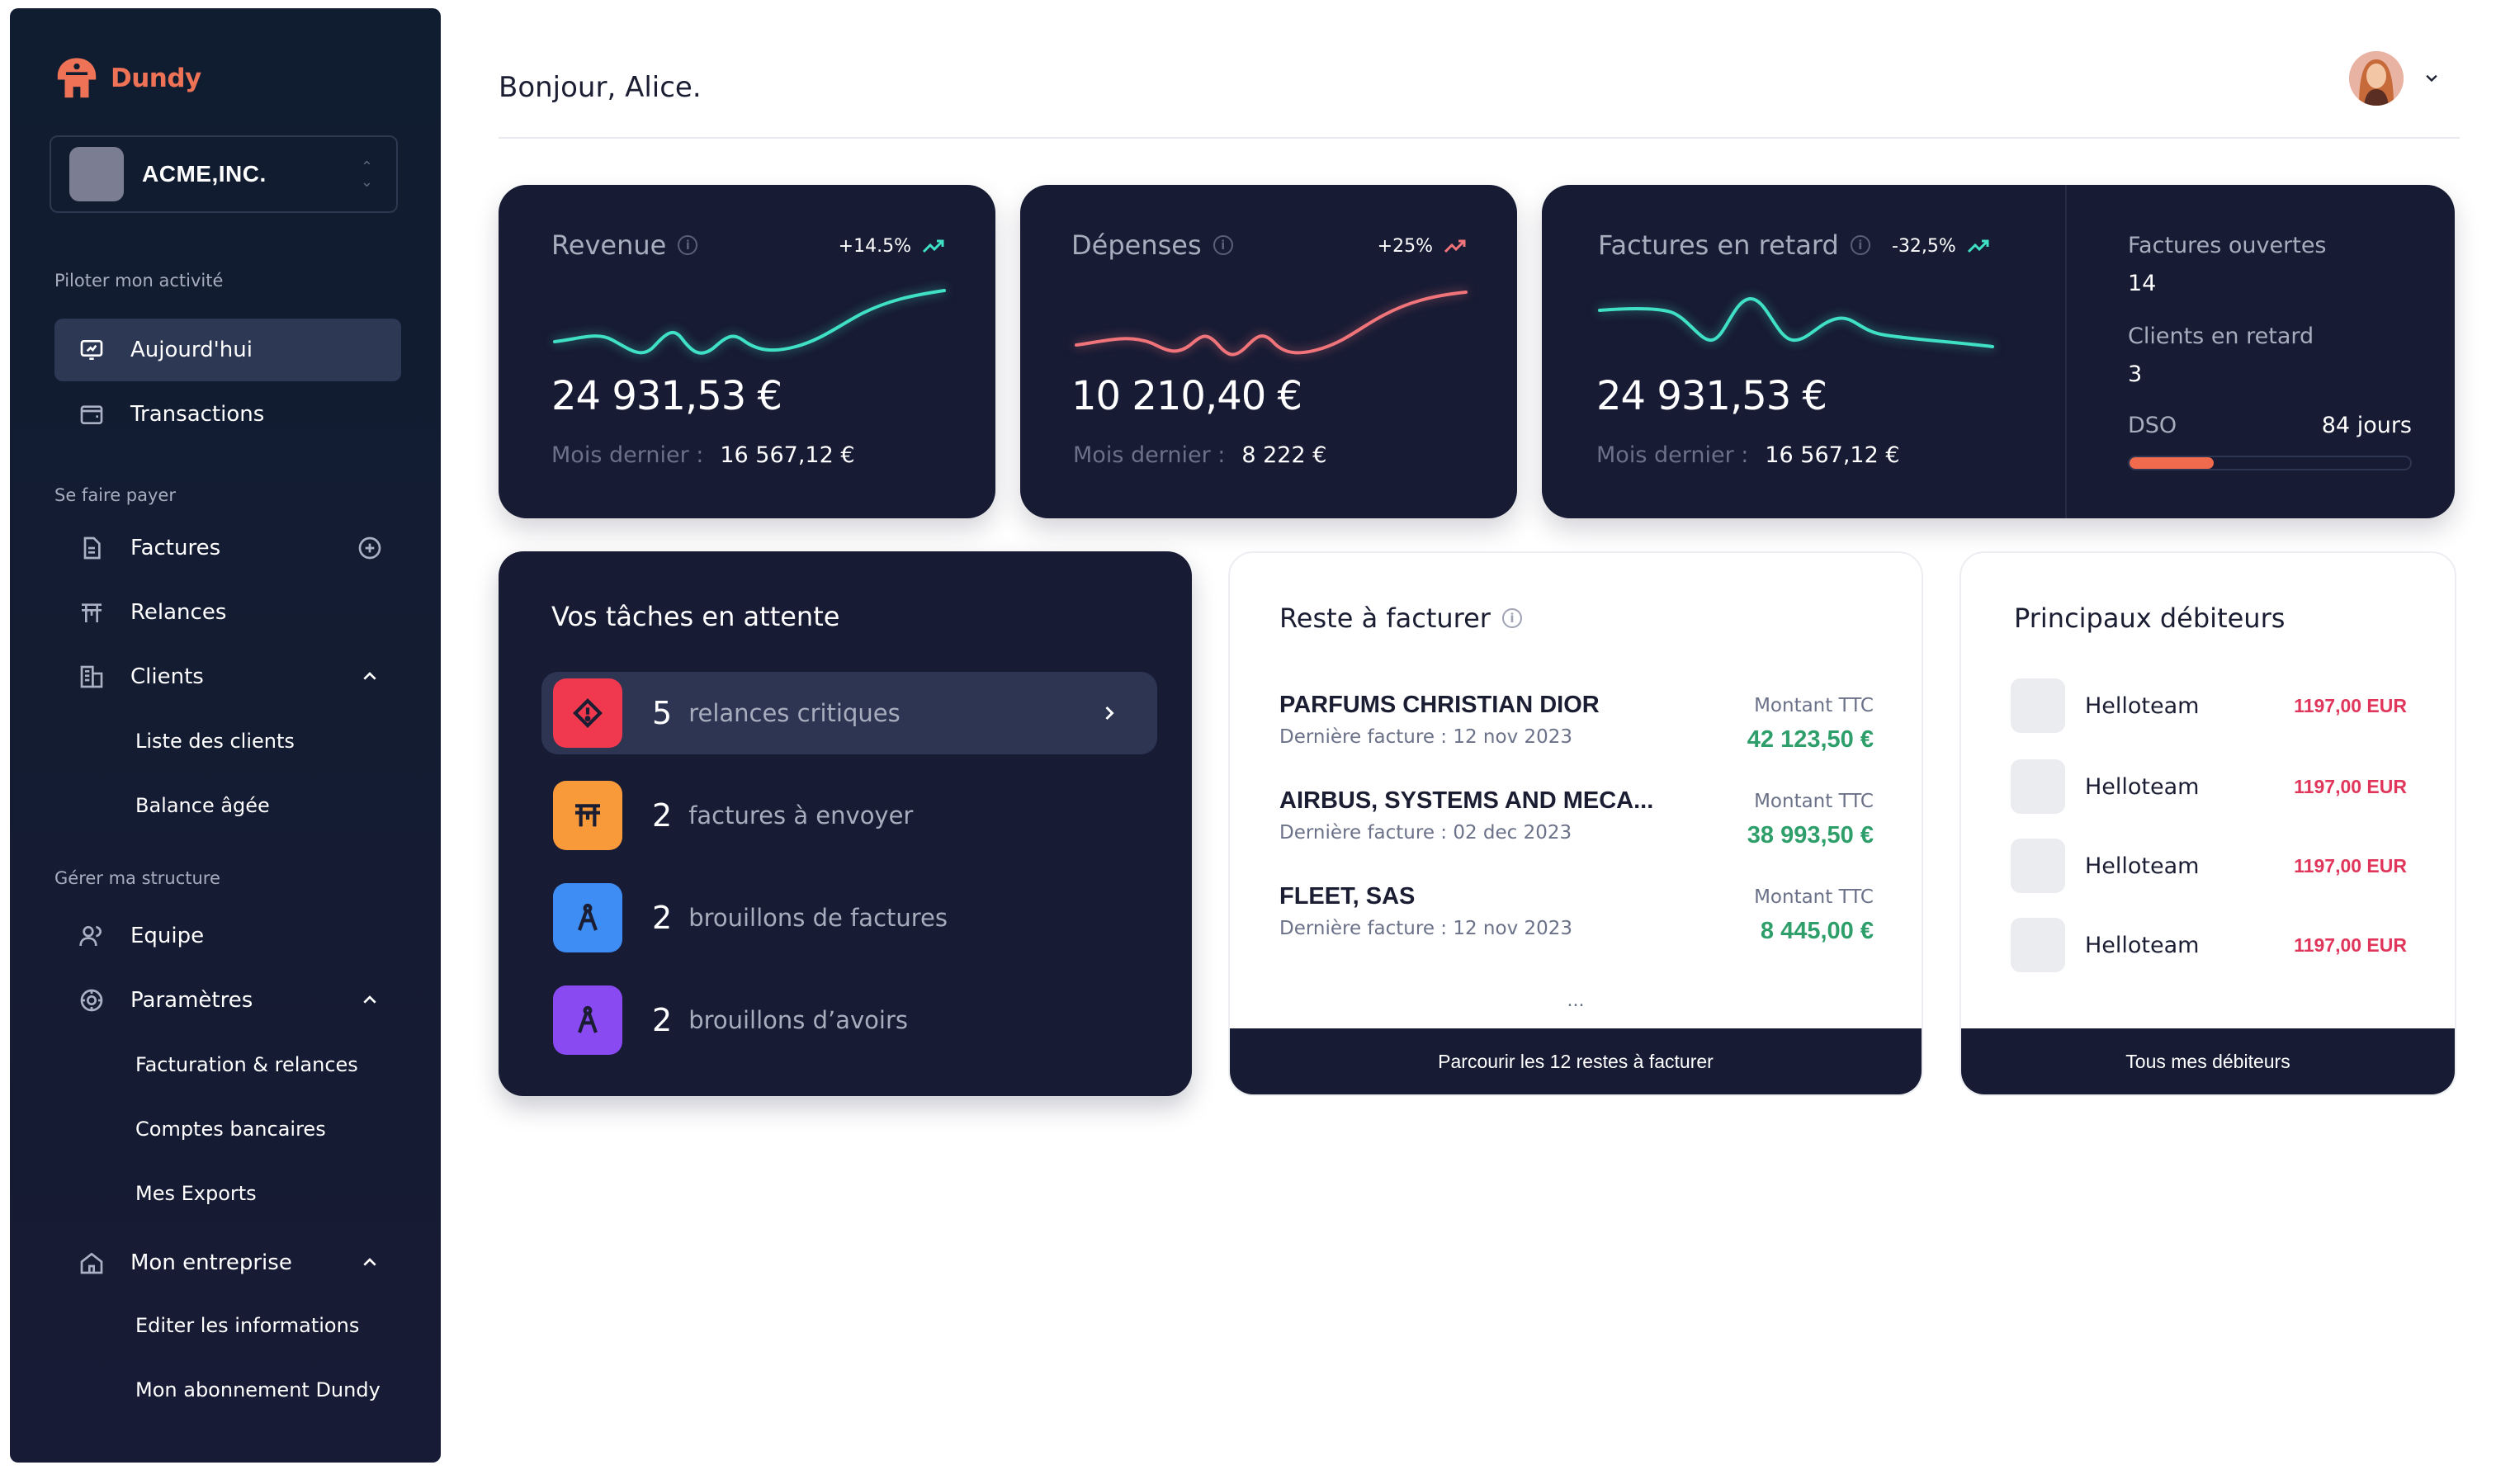  What do you see at coordinates (2152, 425) in the screenshot?
I see `dso-label: DSO` at bounding box center [2152, 425].